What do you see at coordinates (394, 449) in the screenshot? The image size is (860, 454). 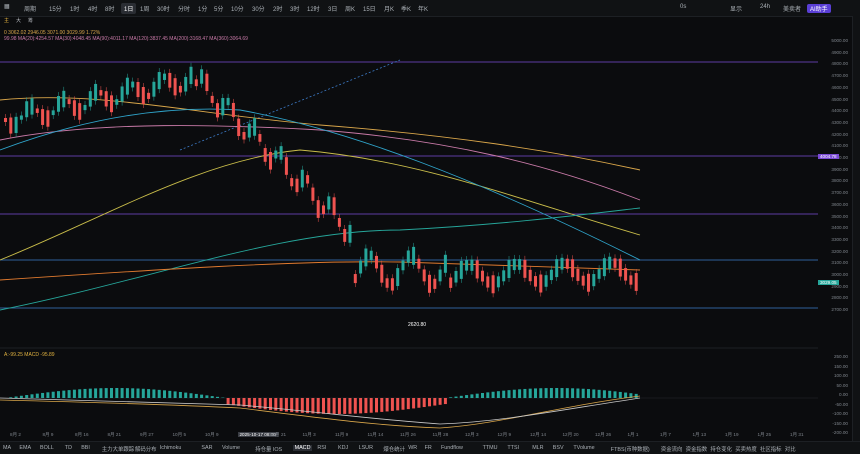 I see `indicator-15: 爆仓统计` at bounding box center [394, 449].